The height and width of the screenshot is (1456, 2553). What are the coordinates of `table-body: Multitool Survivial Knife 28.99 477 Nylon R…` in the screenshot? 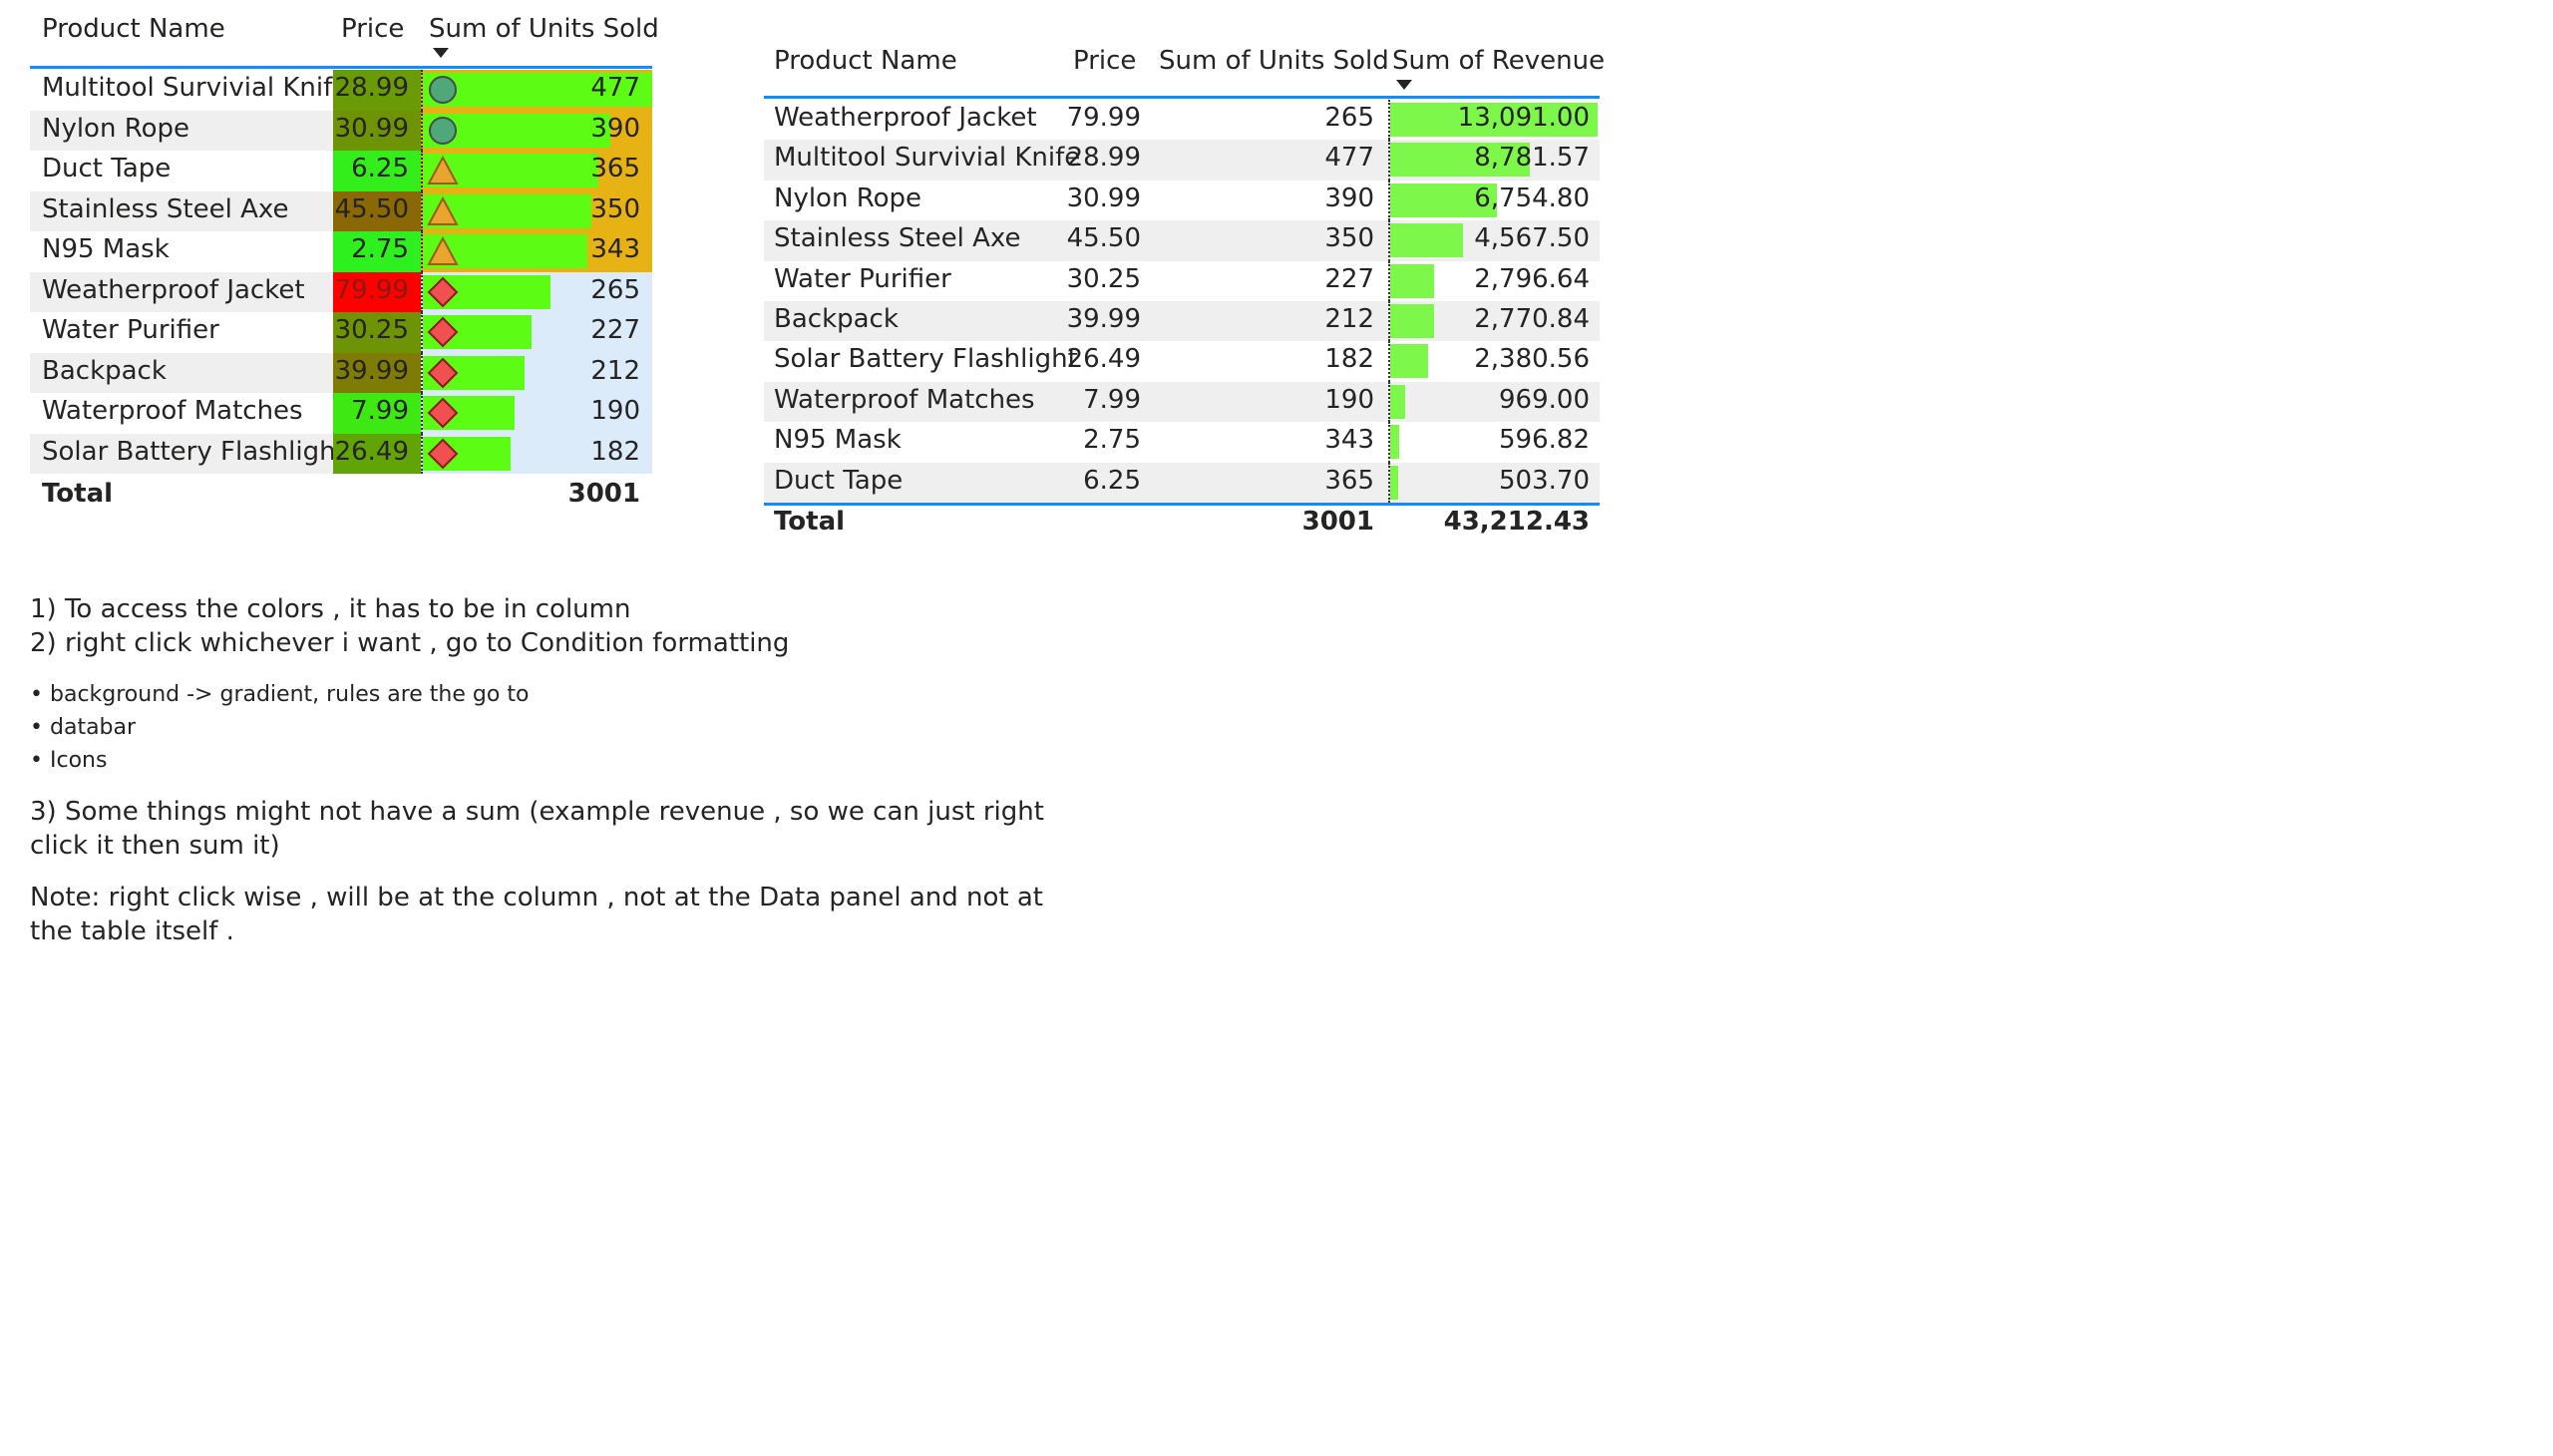 It's located at (341, 272).